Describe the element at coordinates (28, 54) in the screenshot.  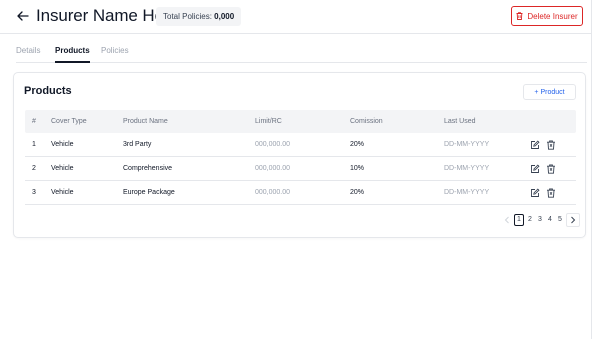
I see `tab-details: Details` at that location.